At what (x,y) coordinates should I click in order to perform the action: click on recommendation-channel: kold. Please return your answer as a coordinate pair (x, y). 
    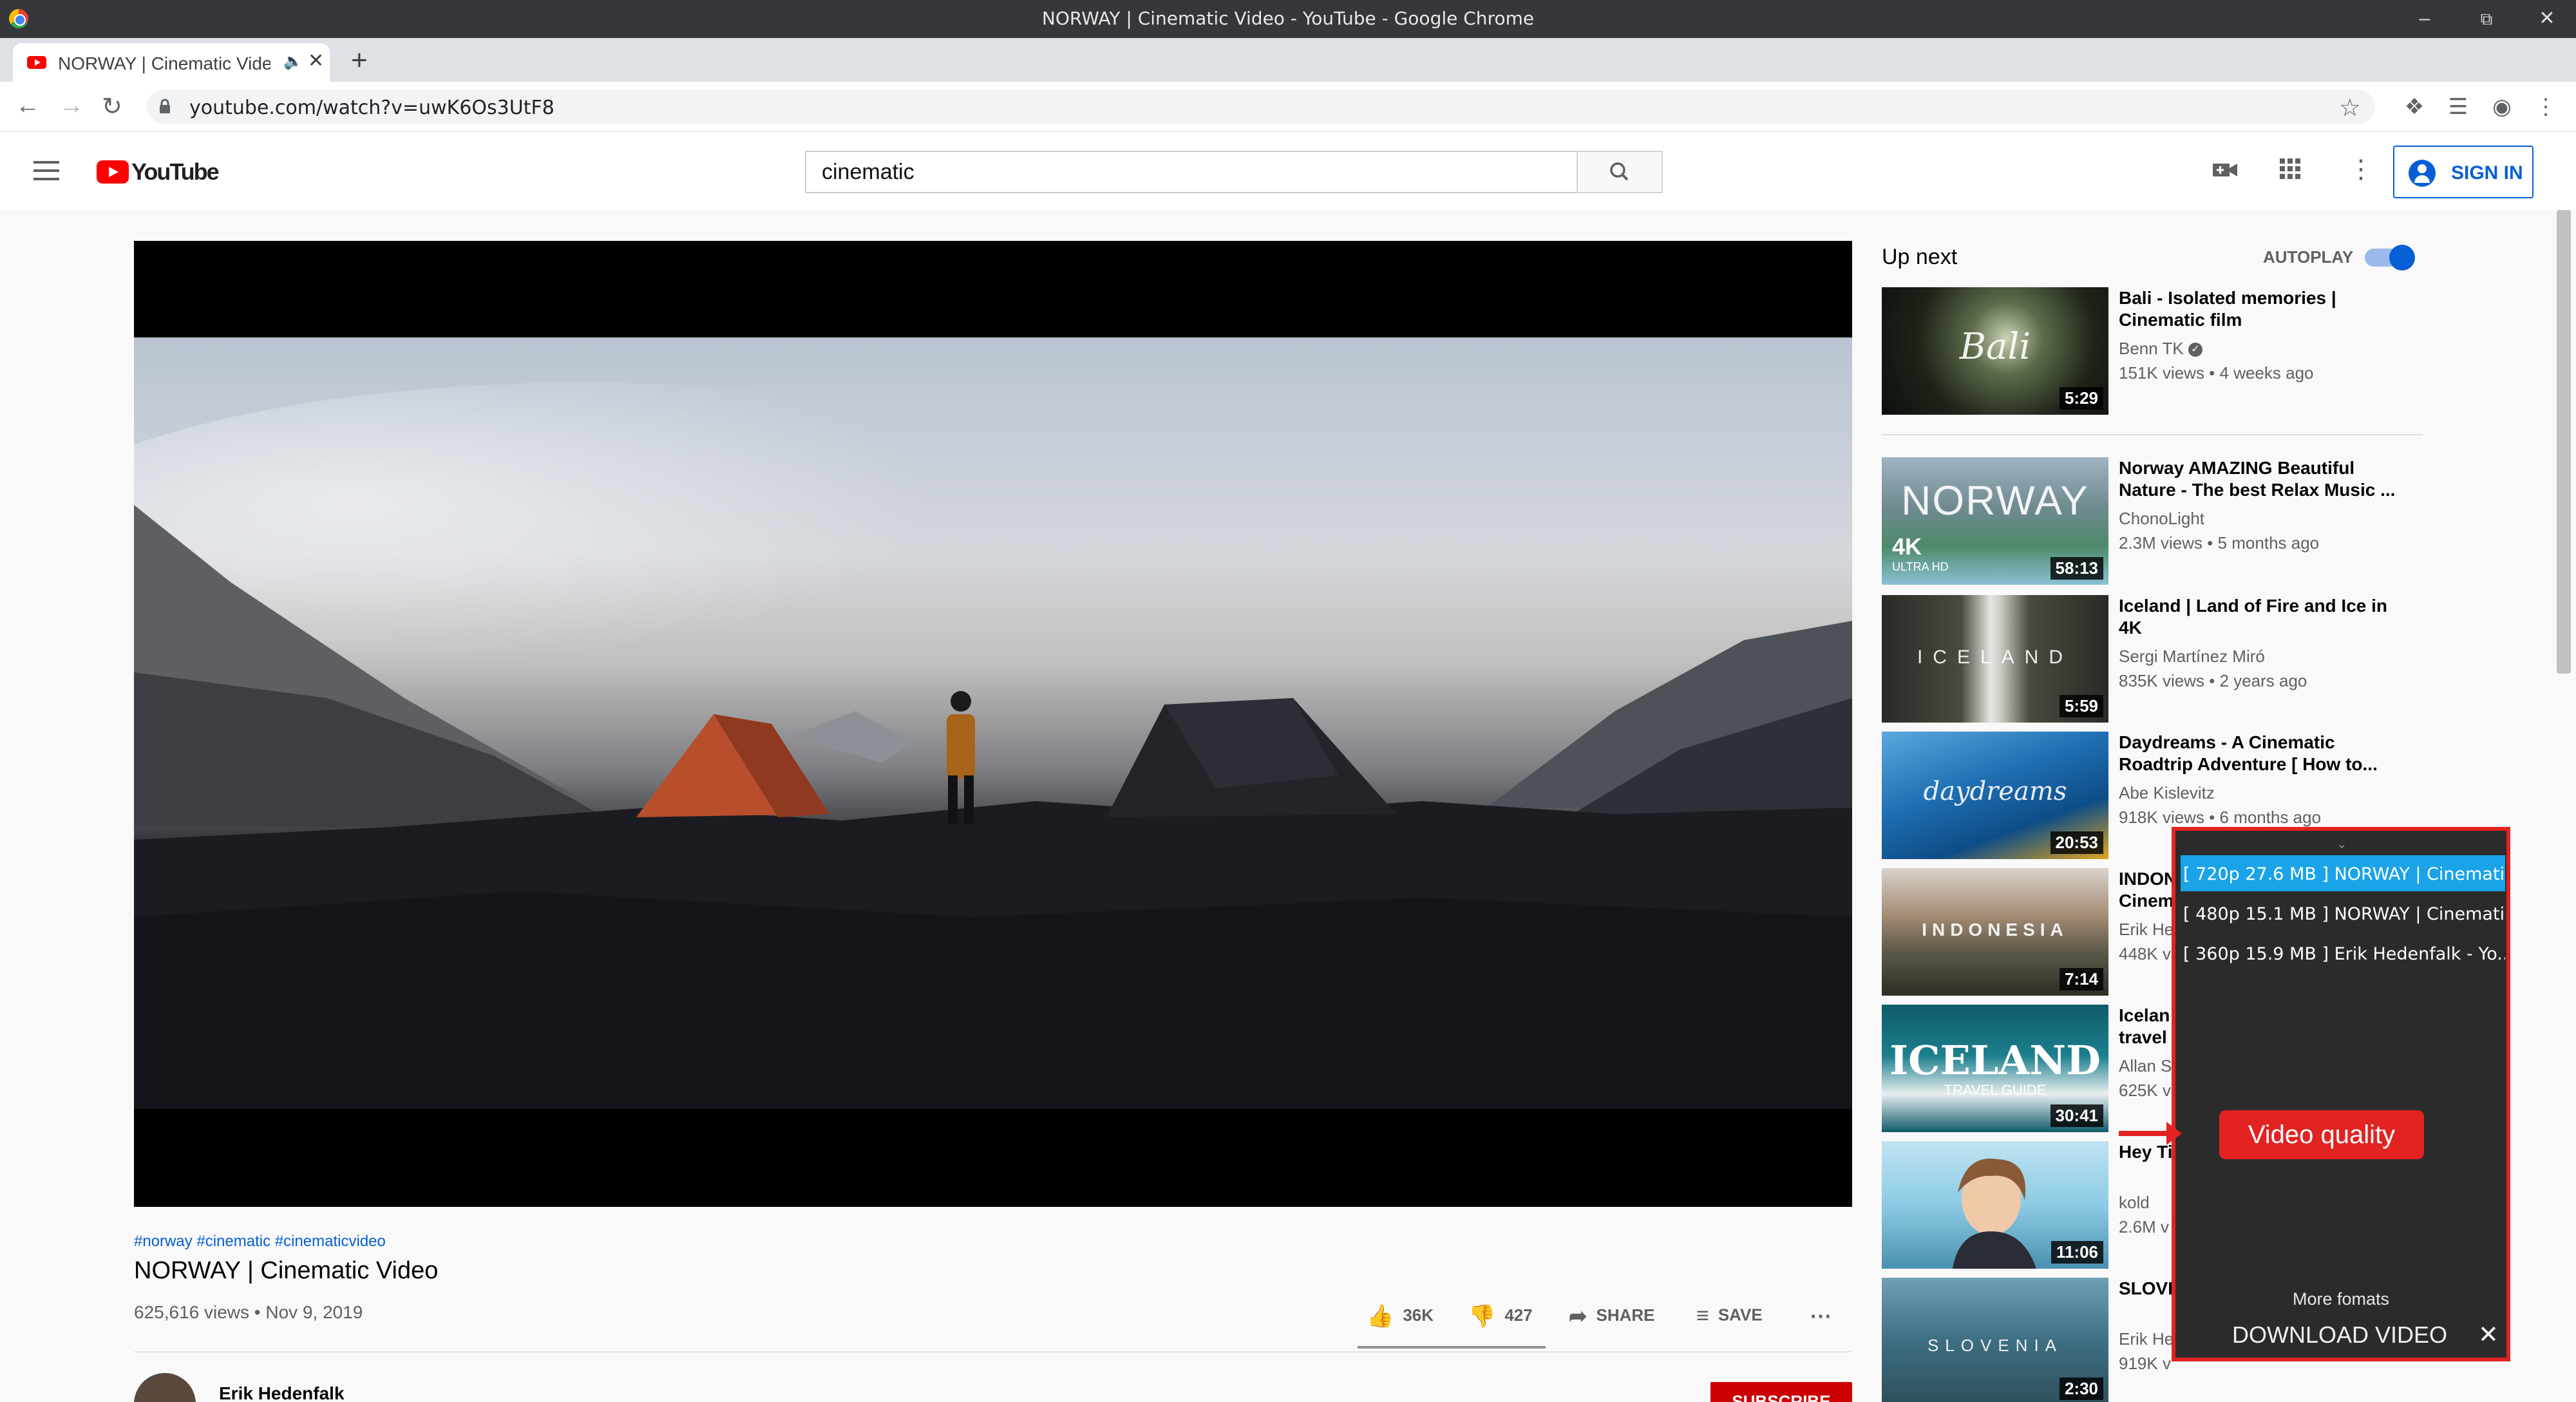
    Looking at the image, I should click on (2134, 1202).